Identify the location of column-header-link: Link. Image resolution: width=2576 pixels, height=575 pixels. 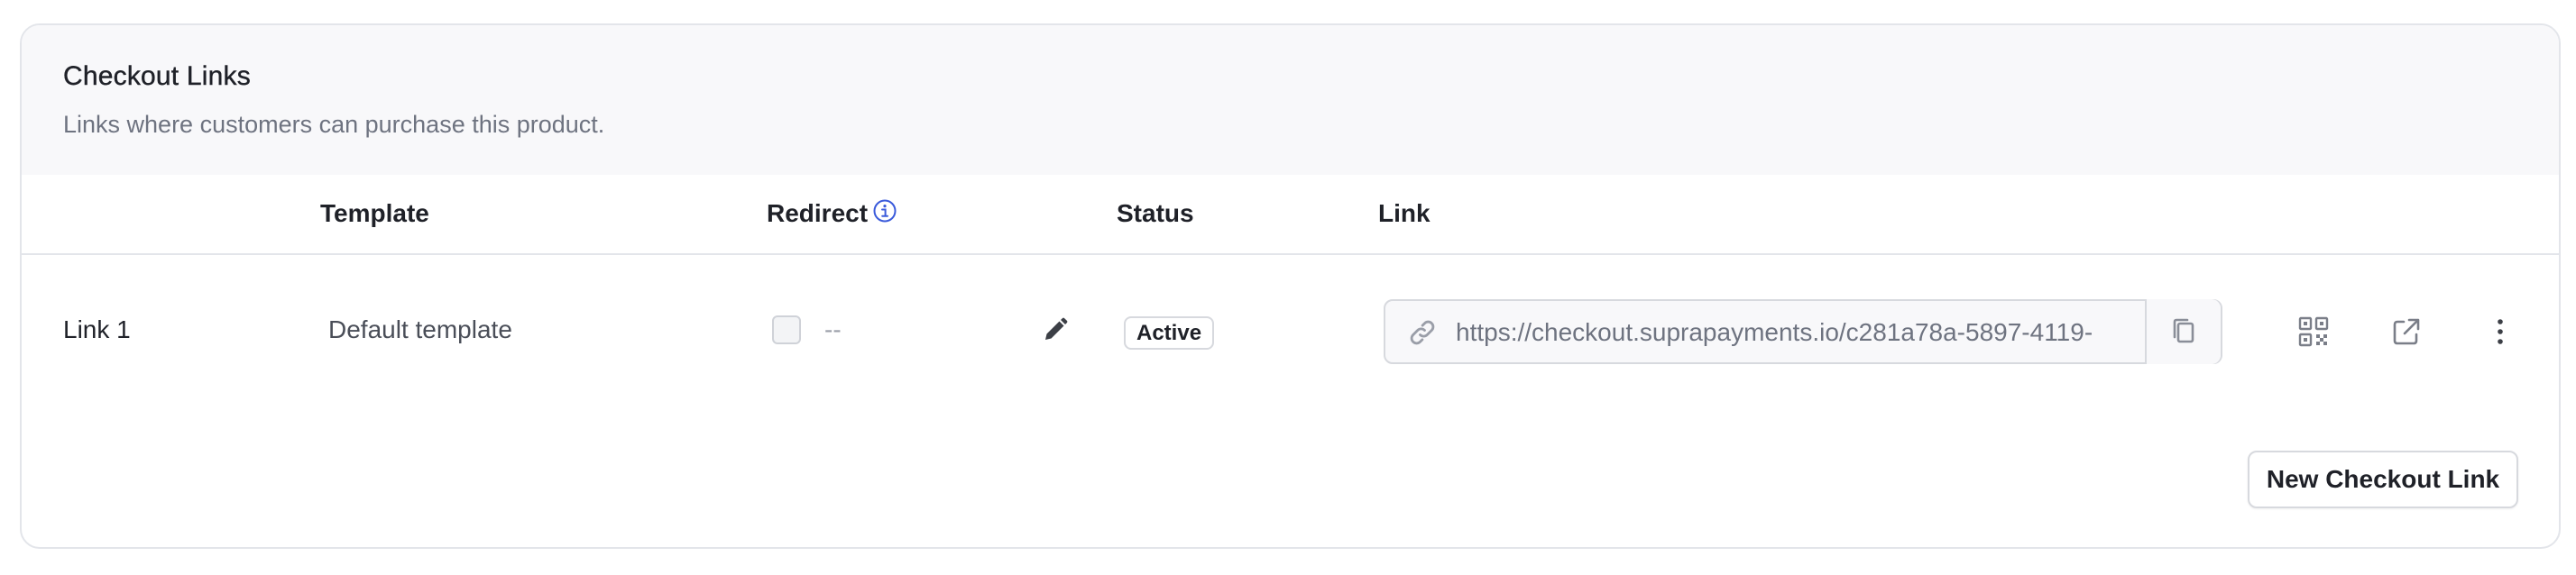
(1405, 213).